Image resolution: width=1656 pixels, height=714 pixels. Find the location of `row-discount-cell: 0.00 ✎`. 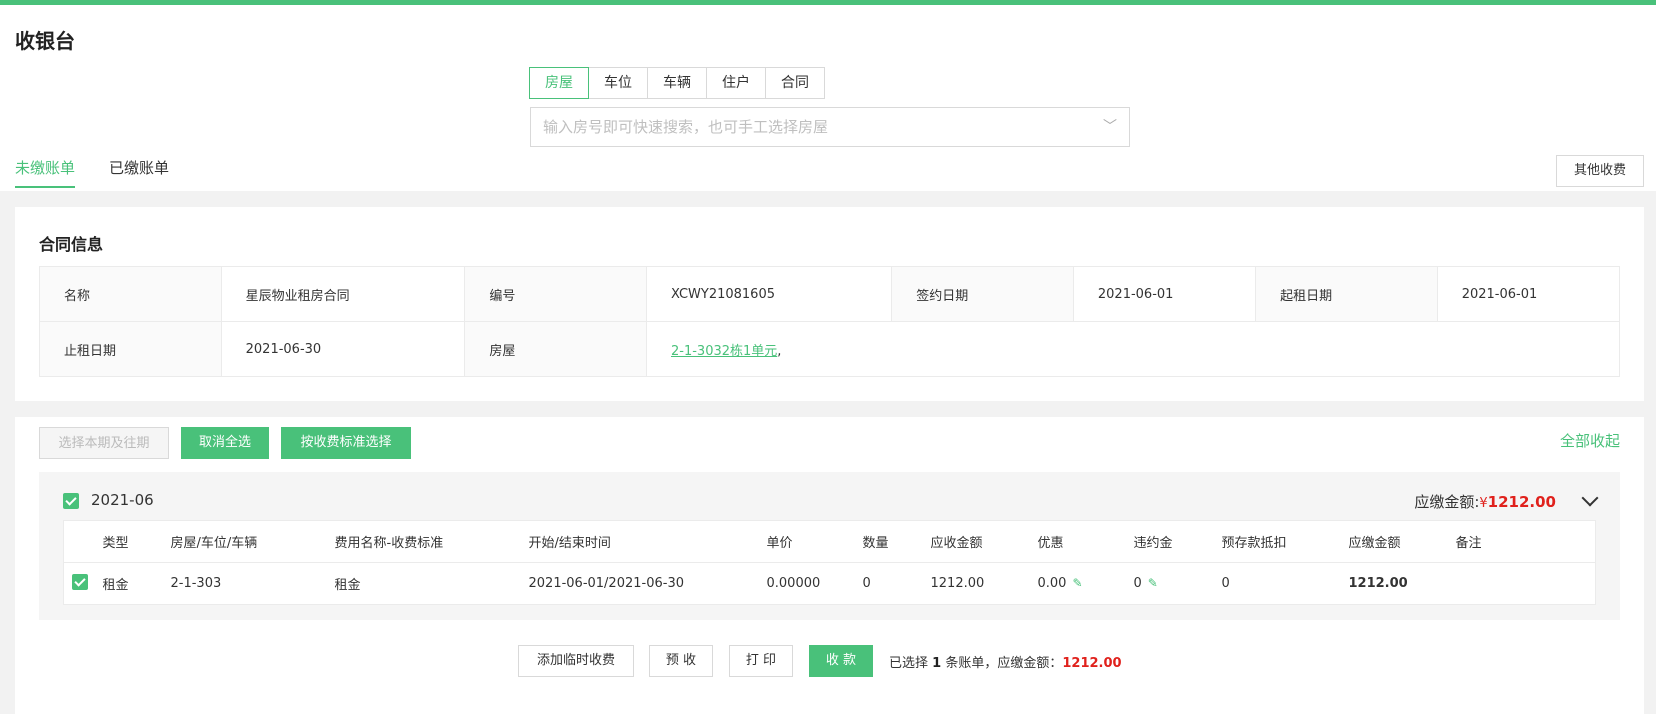

row-discount-cell: 0.00 ✎ is located at coordinates (1085, 583).